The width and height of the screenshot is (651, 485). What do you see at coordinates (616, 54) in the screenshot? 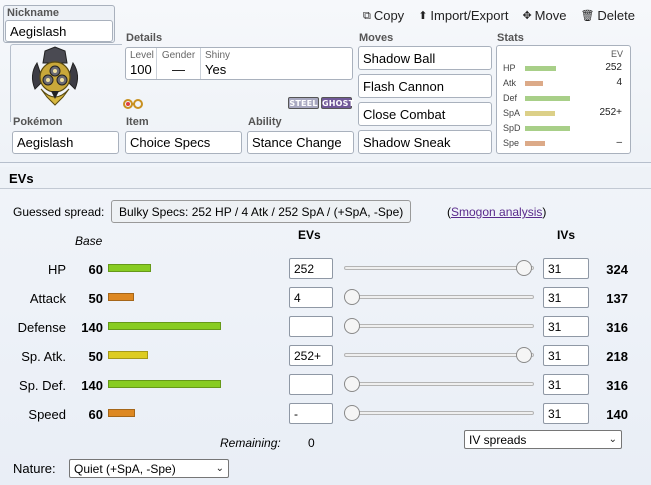
I see `stats-ev-header: EV` at bounding box center [616, 54].